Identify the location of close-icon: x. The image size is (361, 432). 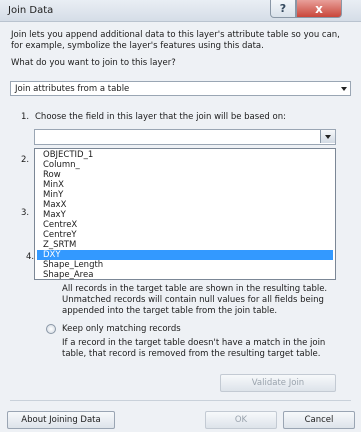
(319, 9).